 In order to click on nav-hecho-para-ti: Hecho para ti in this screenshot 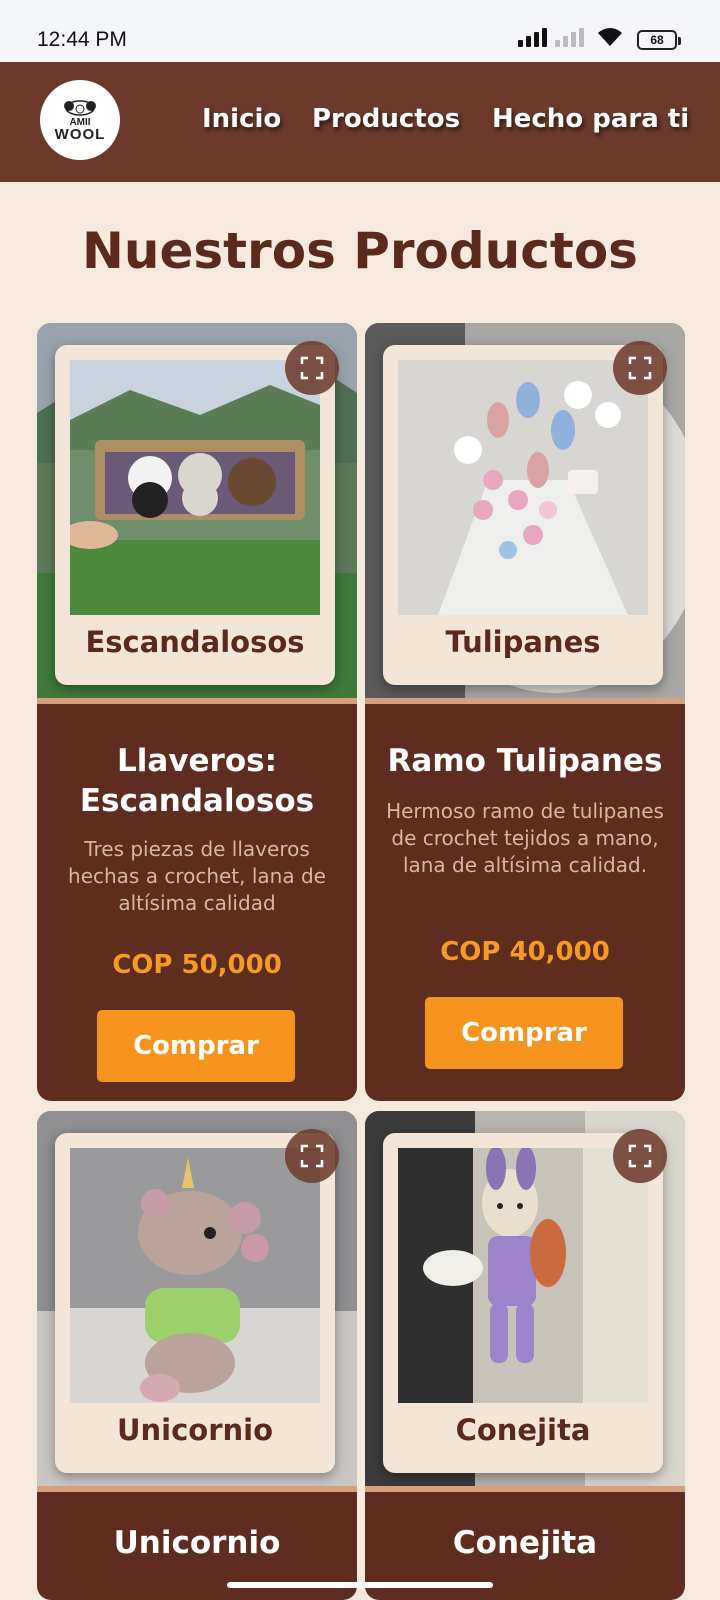, I will do `click(590, 119)`.